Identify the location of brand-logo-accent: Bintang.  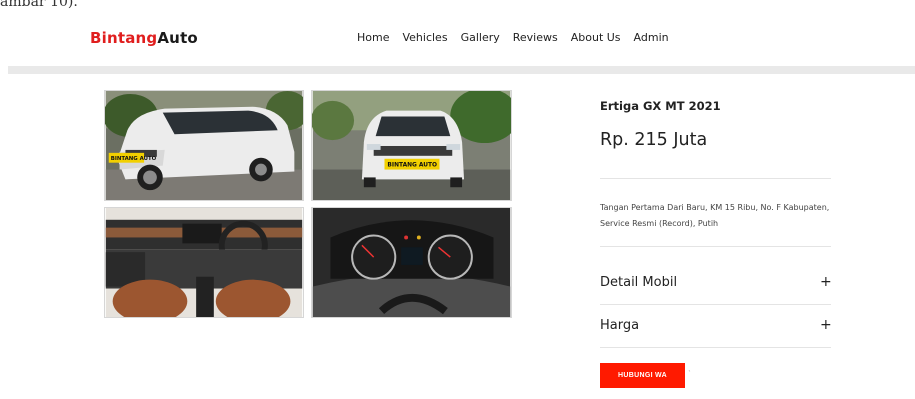
(124, 38).